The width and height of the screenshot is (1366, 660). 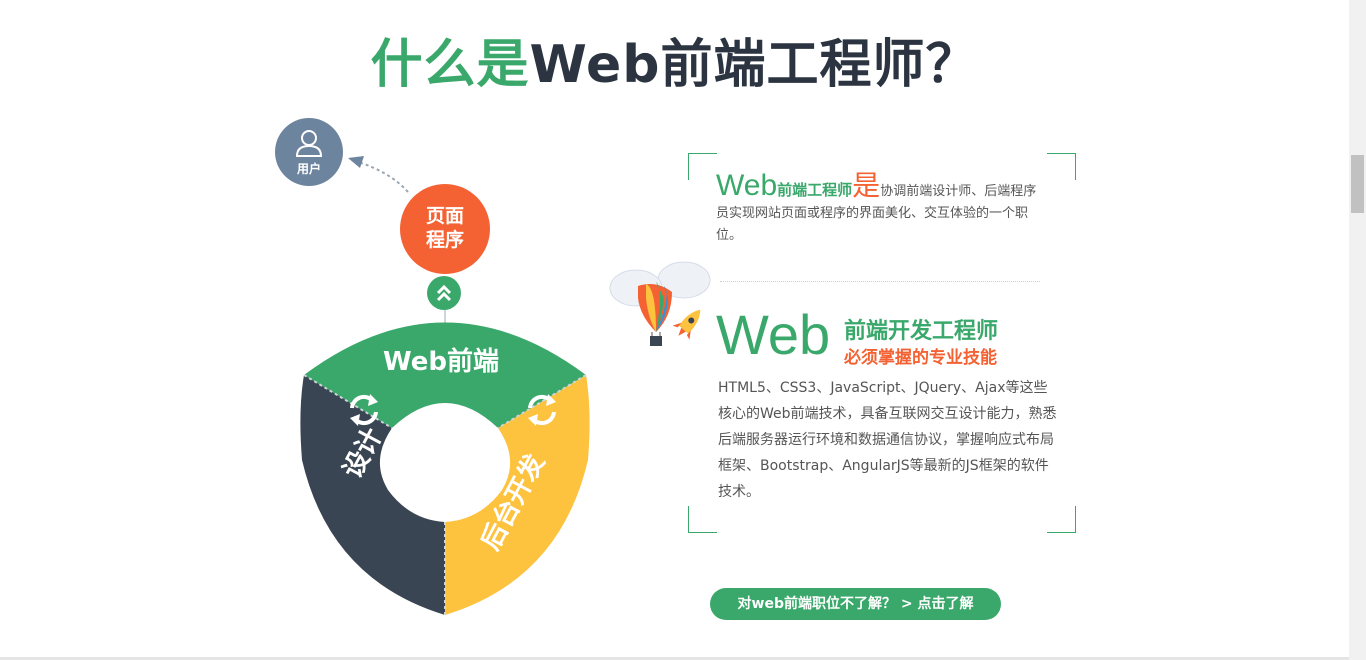 I want to click on learn-more-button: 对web前端职位不了解？ > 点击了解, so click(x=855, y=604).